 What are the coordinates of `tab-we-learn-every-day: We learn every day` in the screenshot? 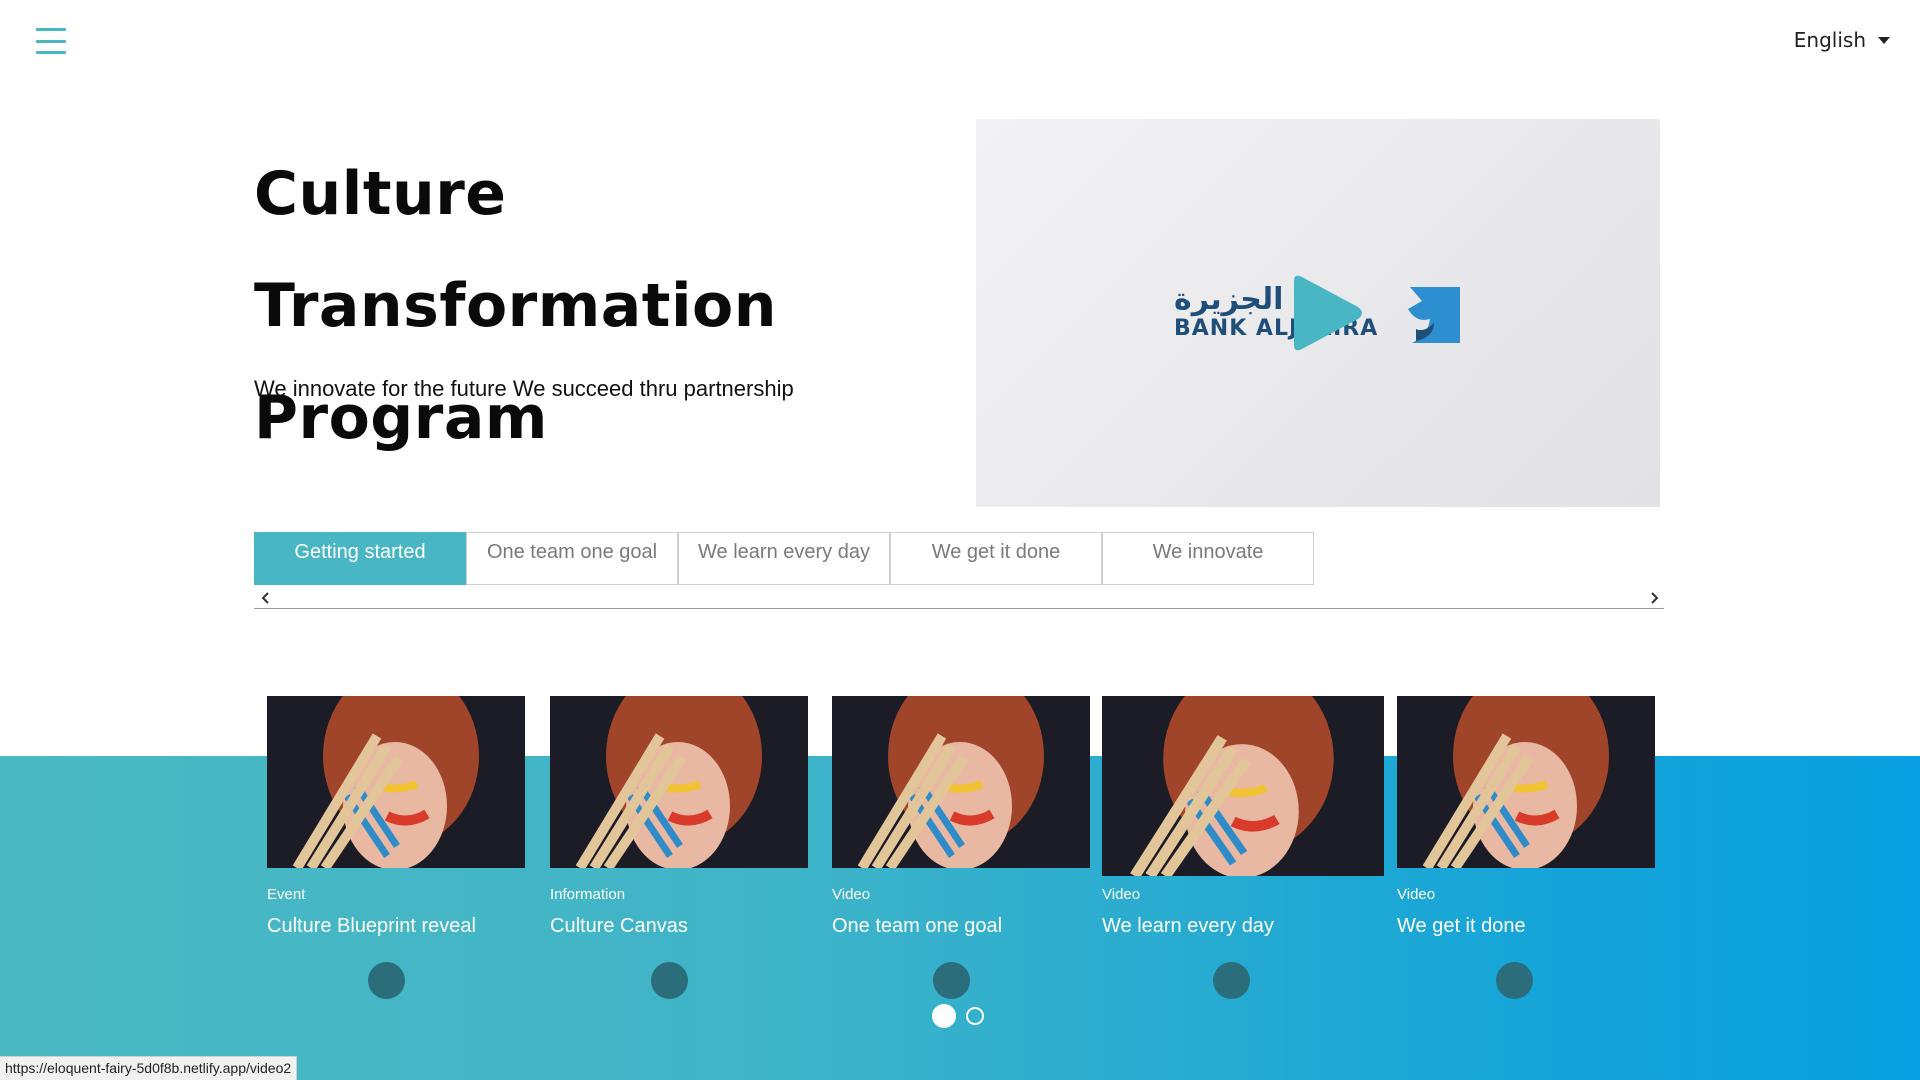 It's located at (784, 558).